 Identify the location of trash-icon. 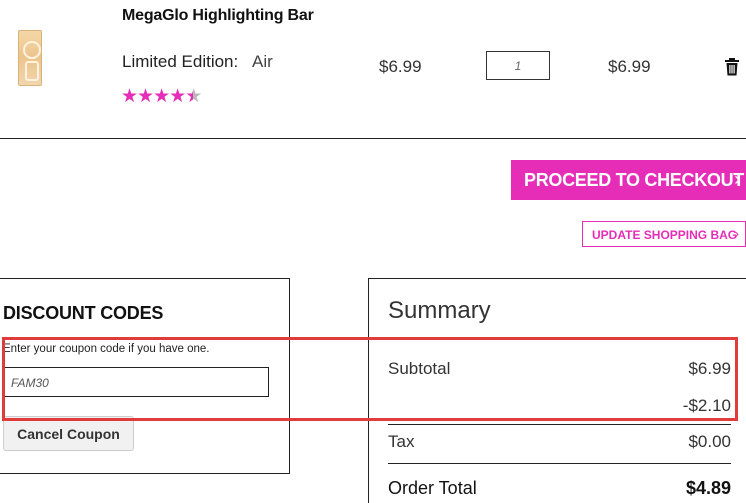
(732, 67).